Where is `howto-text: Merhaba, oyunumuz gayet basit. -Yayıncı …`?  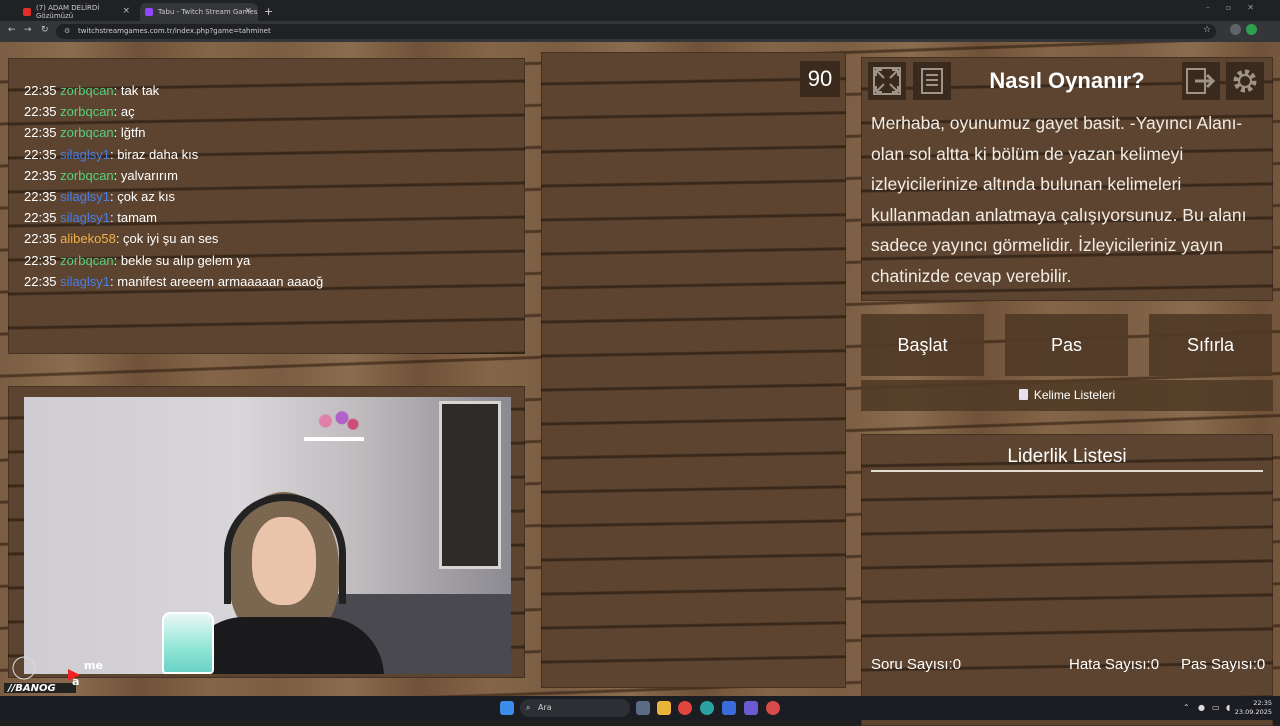 howto-text: Merhaba, oyunumuz gayet basit. -Yayıncı … is located at coordinates (1059, 199).